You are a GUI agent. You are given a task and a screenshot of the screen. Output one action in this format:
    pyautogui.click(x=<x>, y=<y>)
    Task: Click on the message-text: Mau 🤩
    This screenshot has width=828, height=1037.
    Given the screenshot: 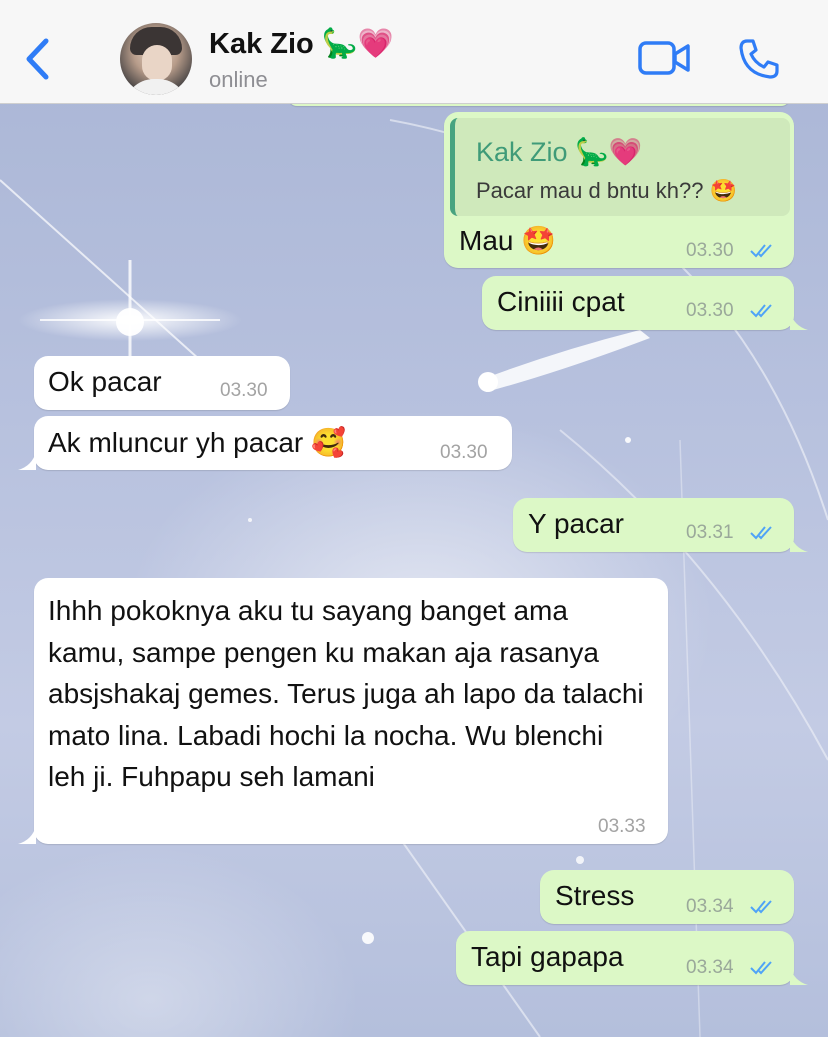 What is the action you would take?
    pyautogui.click(x=508, y=240)
    